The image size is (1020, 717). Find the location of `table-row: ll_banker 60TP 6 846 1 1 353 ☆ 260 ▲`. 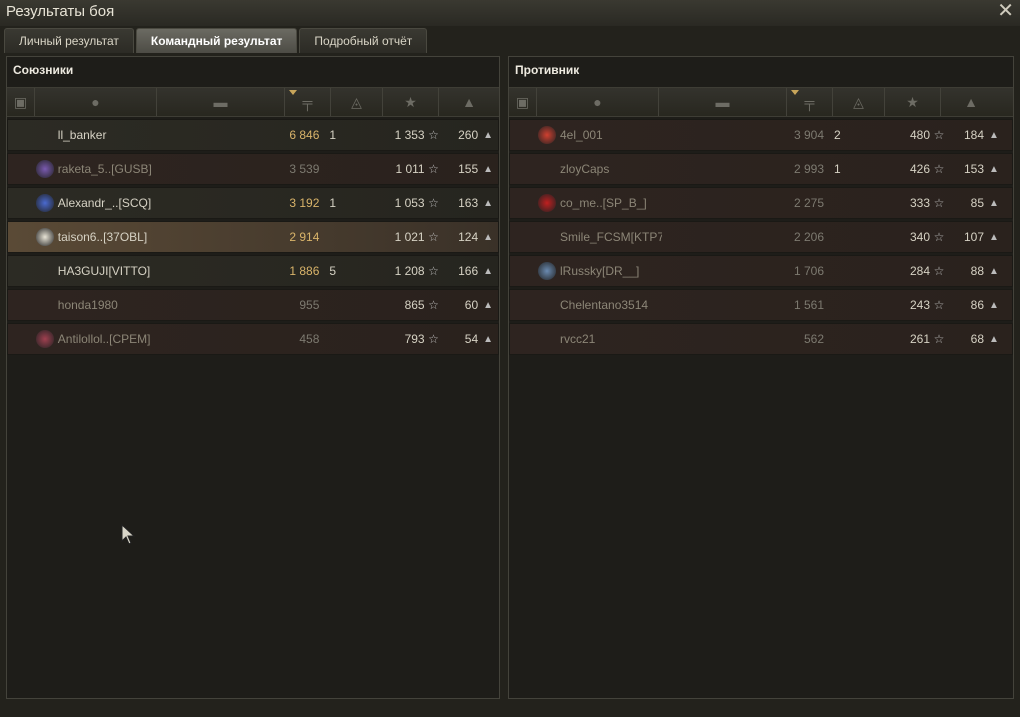

table-row: ll_banker 60TP 6 846 1 1 353 ☆ 260 ▲ is located at coordinates (253, 135).